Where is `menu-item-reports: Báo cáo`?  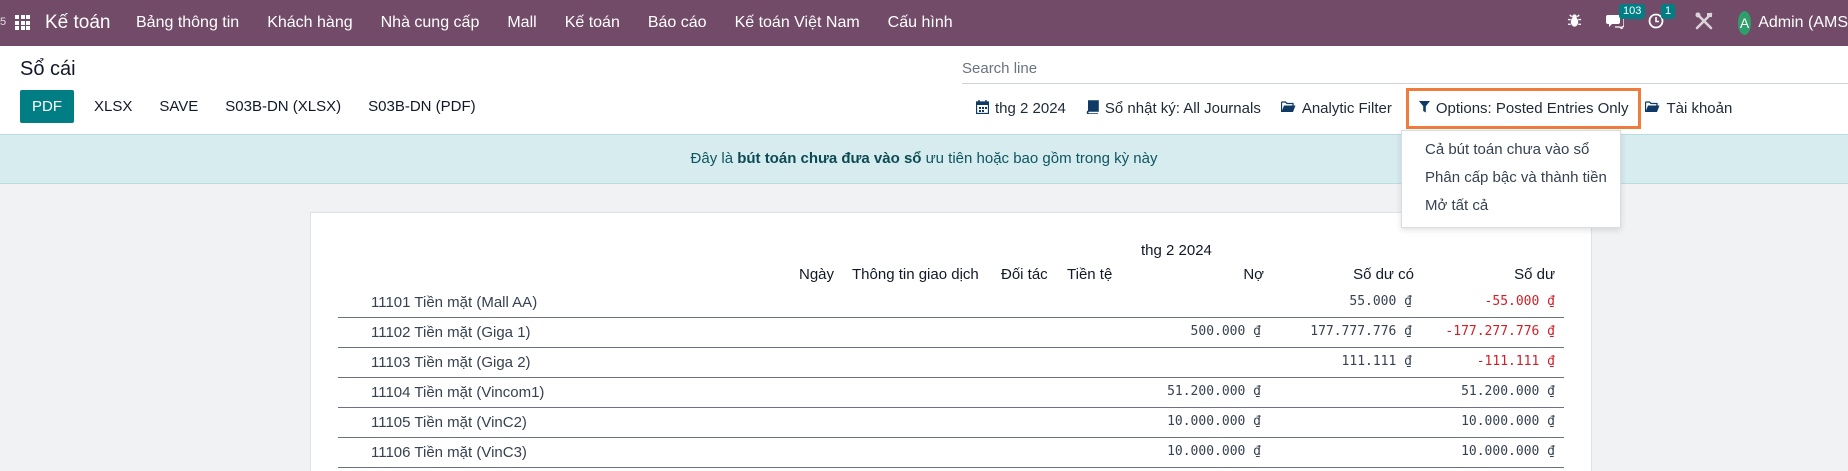 menu-item-reports: Báo cáo is located at coordinates (677, 23).